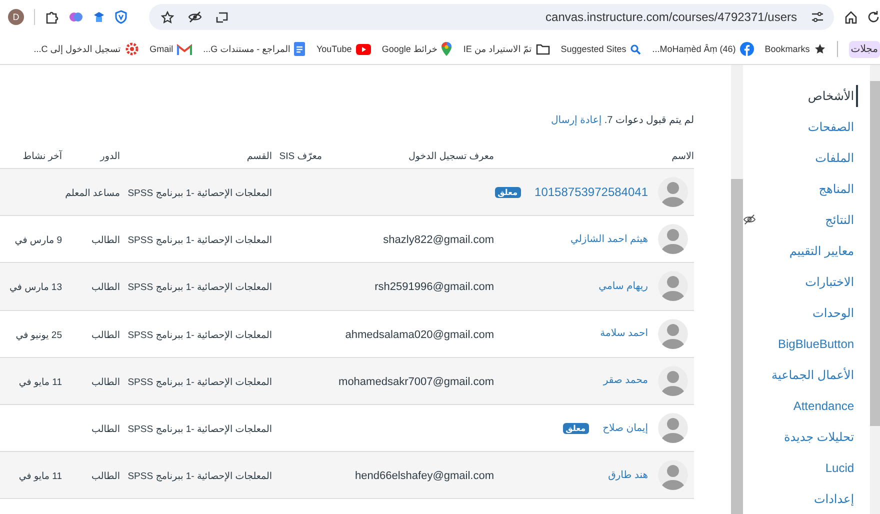 The width and height of the screenshot is (880, 514). I want to click on login-id: hend66elshafey@gmail.com, so click(424, 476).